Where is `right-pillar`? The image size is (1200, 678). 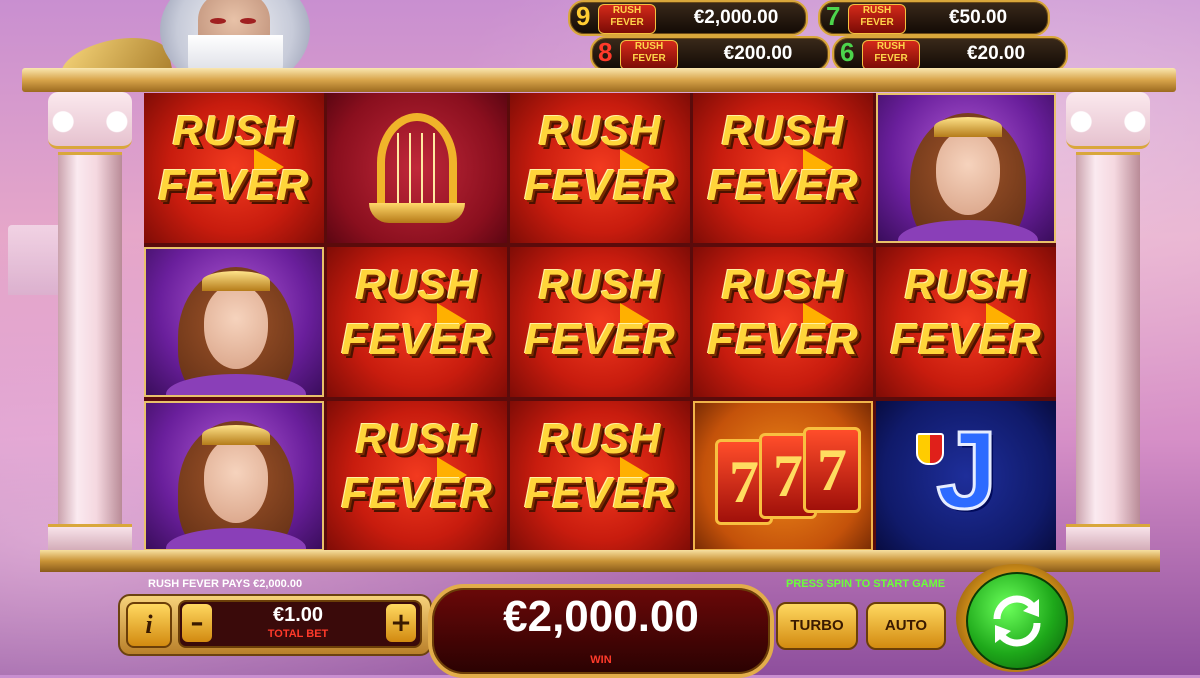 right-pillar is located at coordinates (1108, 322).